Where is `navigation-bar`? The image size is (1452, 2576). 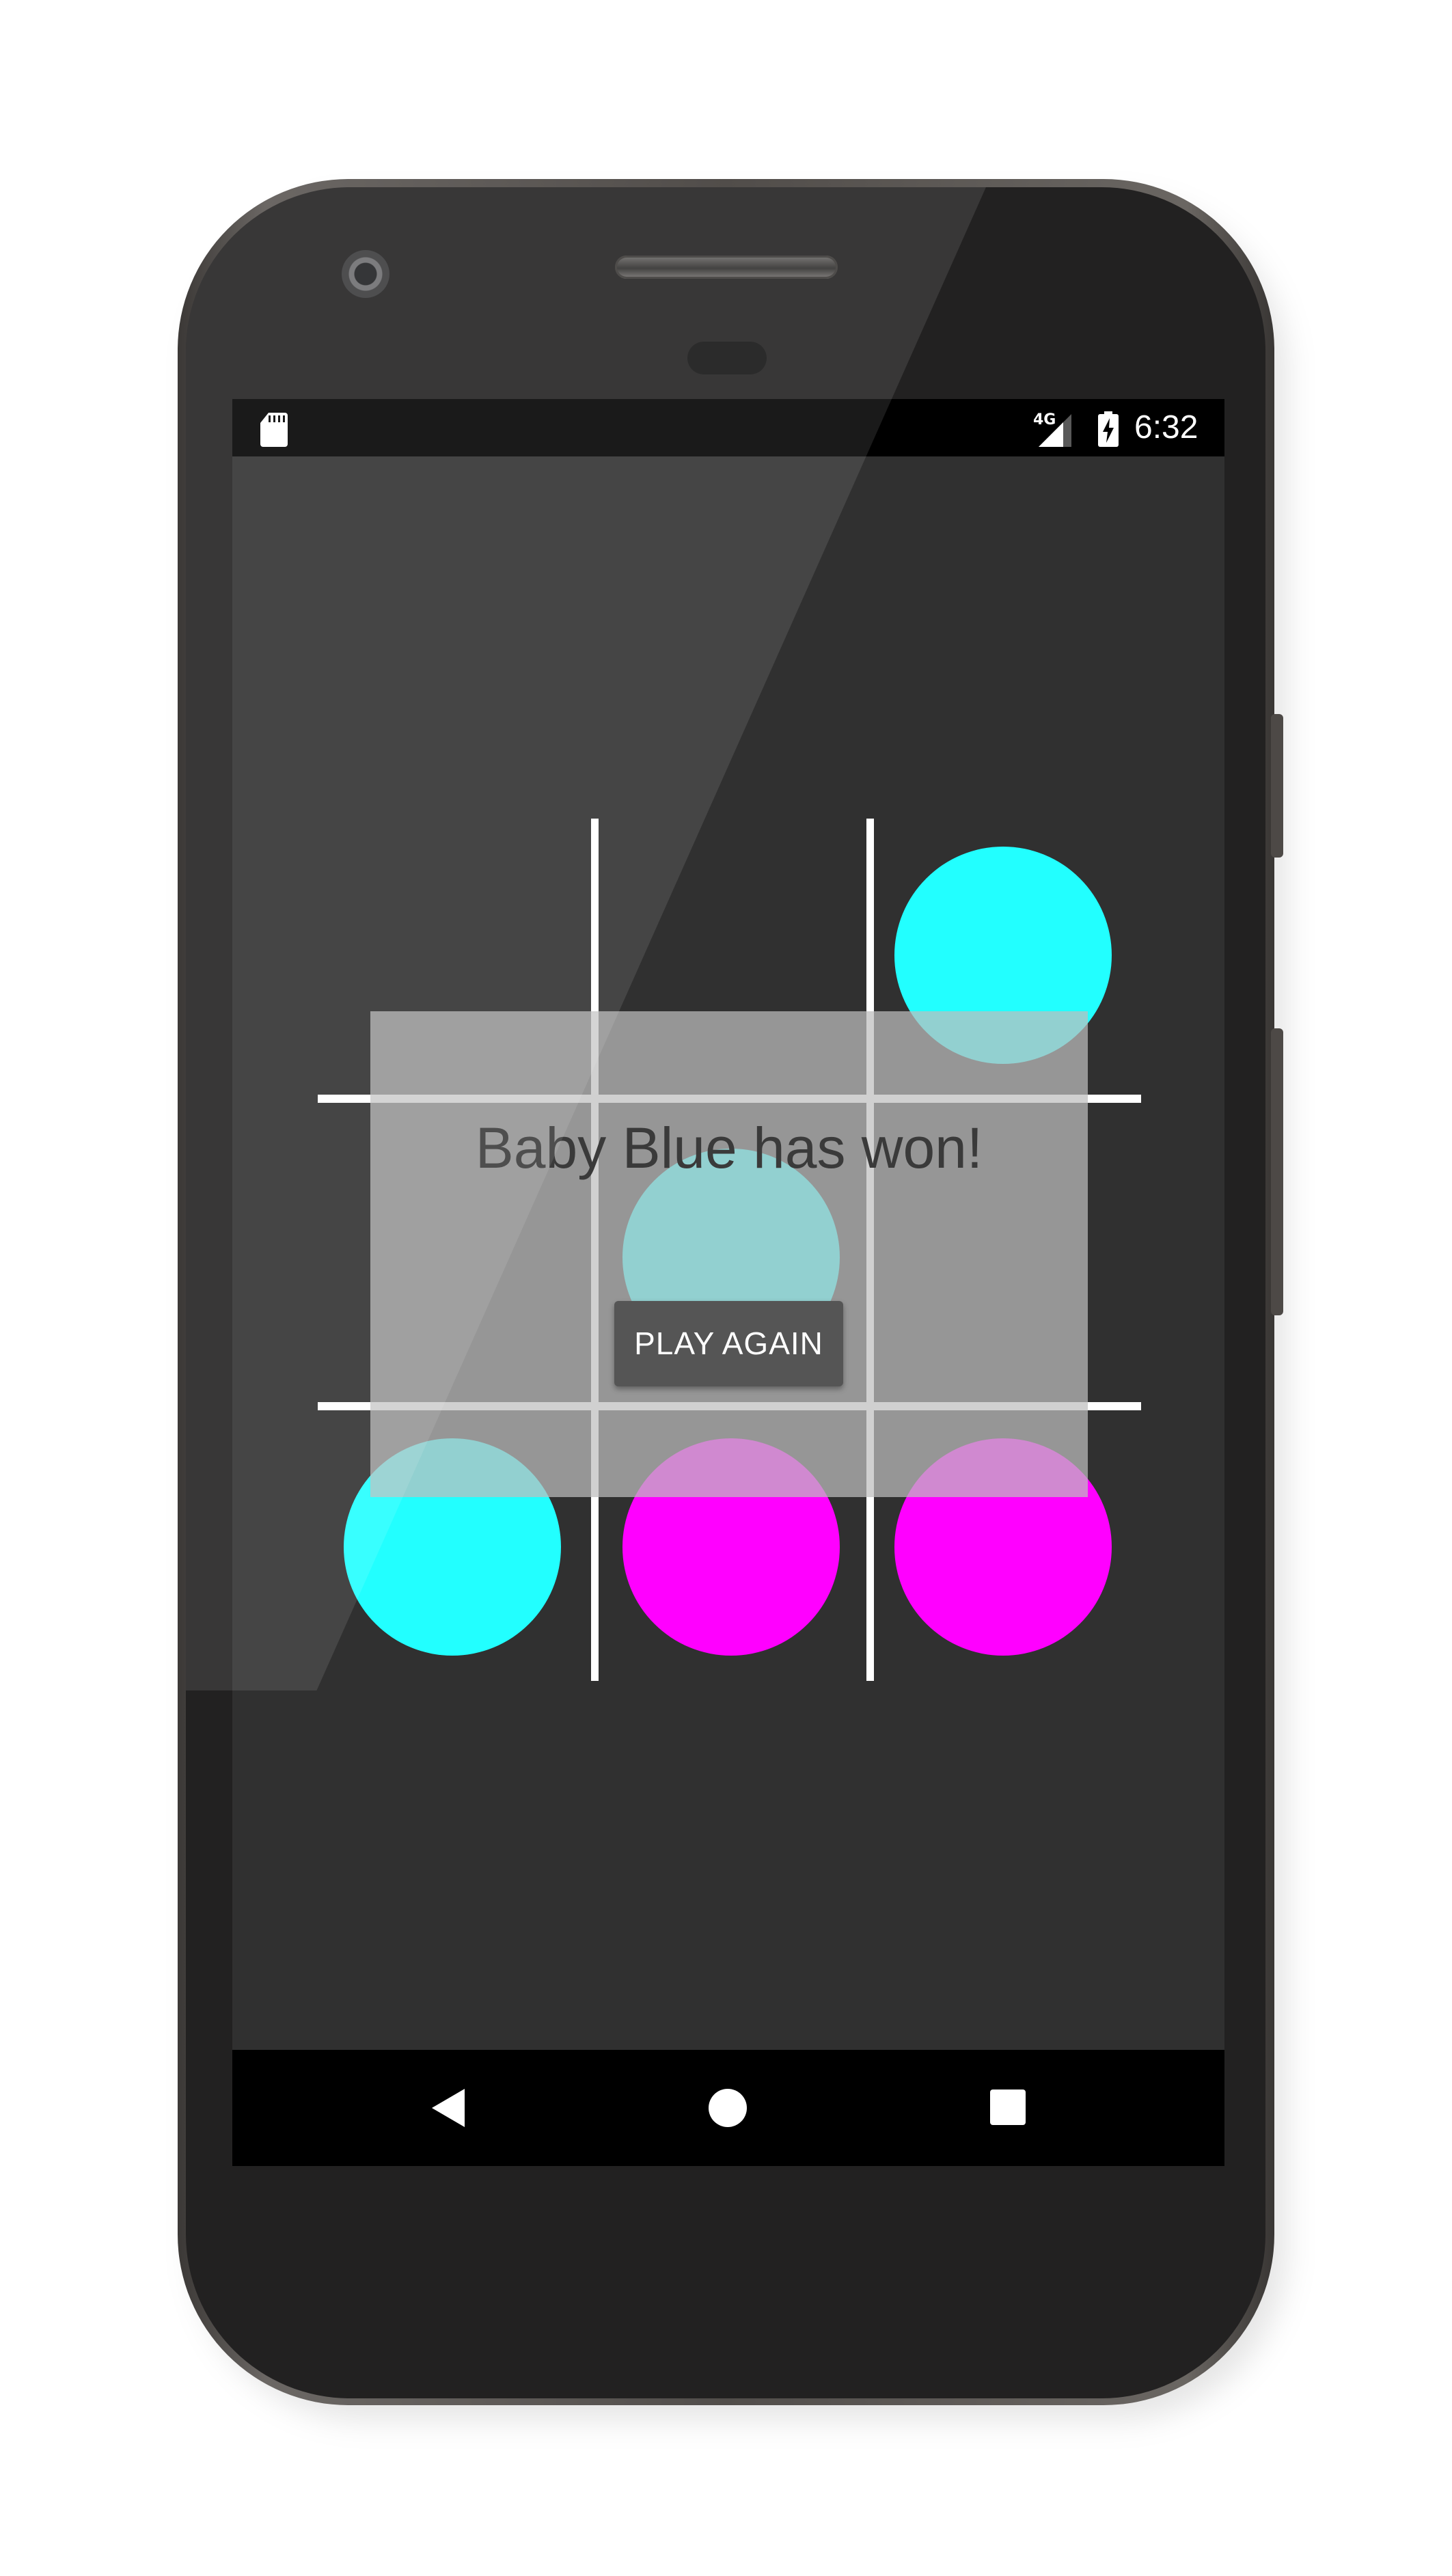
navigation-bar is located at coordinates (728, 2108).